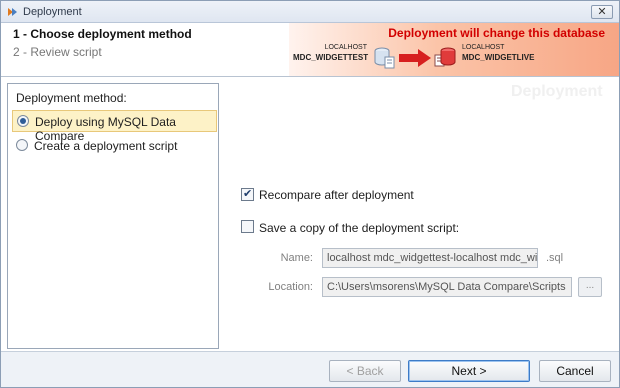 The width and height of the screenshot is (620, 388). What do you see at coordinates (331, 57) in the screenshot?
I see `source-database: MDC_WIDGETTEST` at bounding box center [331, 57].